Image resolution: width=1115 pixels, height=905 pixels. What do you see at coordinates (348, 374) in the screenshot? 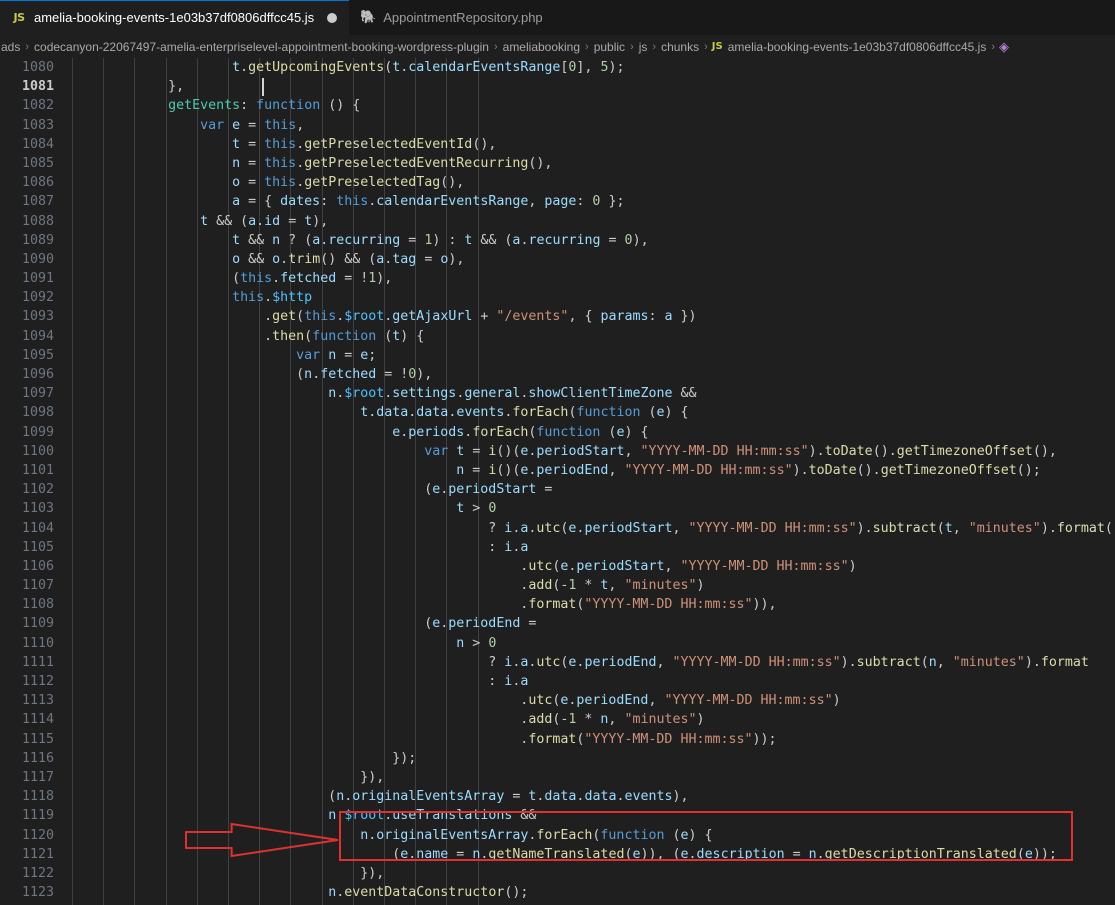
I see `code-token: fetched` at bounding box center [348, 374].